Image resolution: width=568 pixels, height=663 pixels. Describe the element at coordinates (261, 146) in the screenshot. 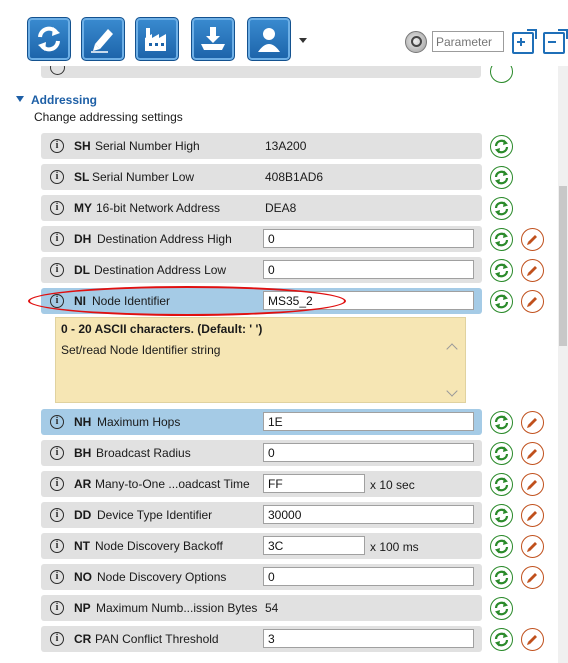

I see `param-row-sh: i SH Serial Number High 13A200` at that location.